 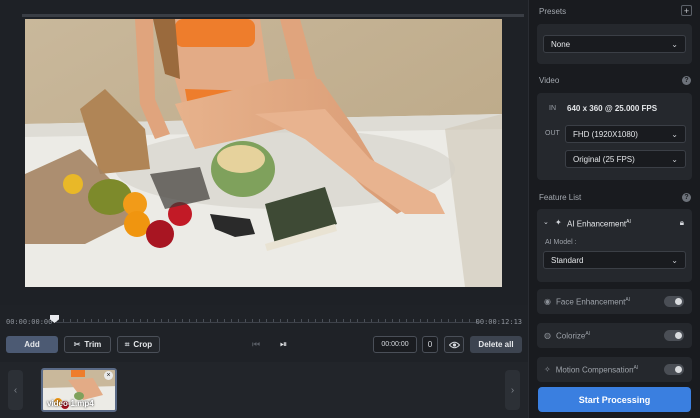 I want to click on eye-icon, so click(x=454, y=344).